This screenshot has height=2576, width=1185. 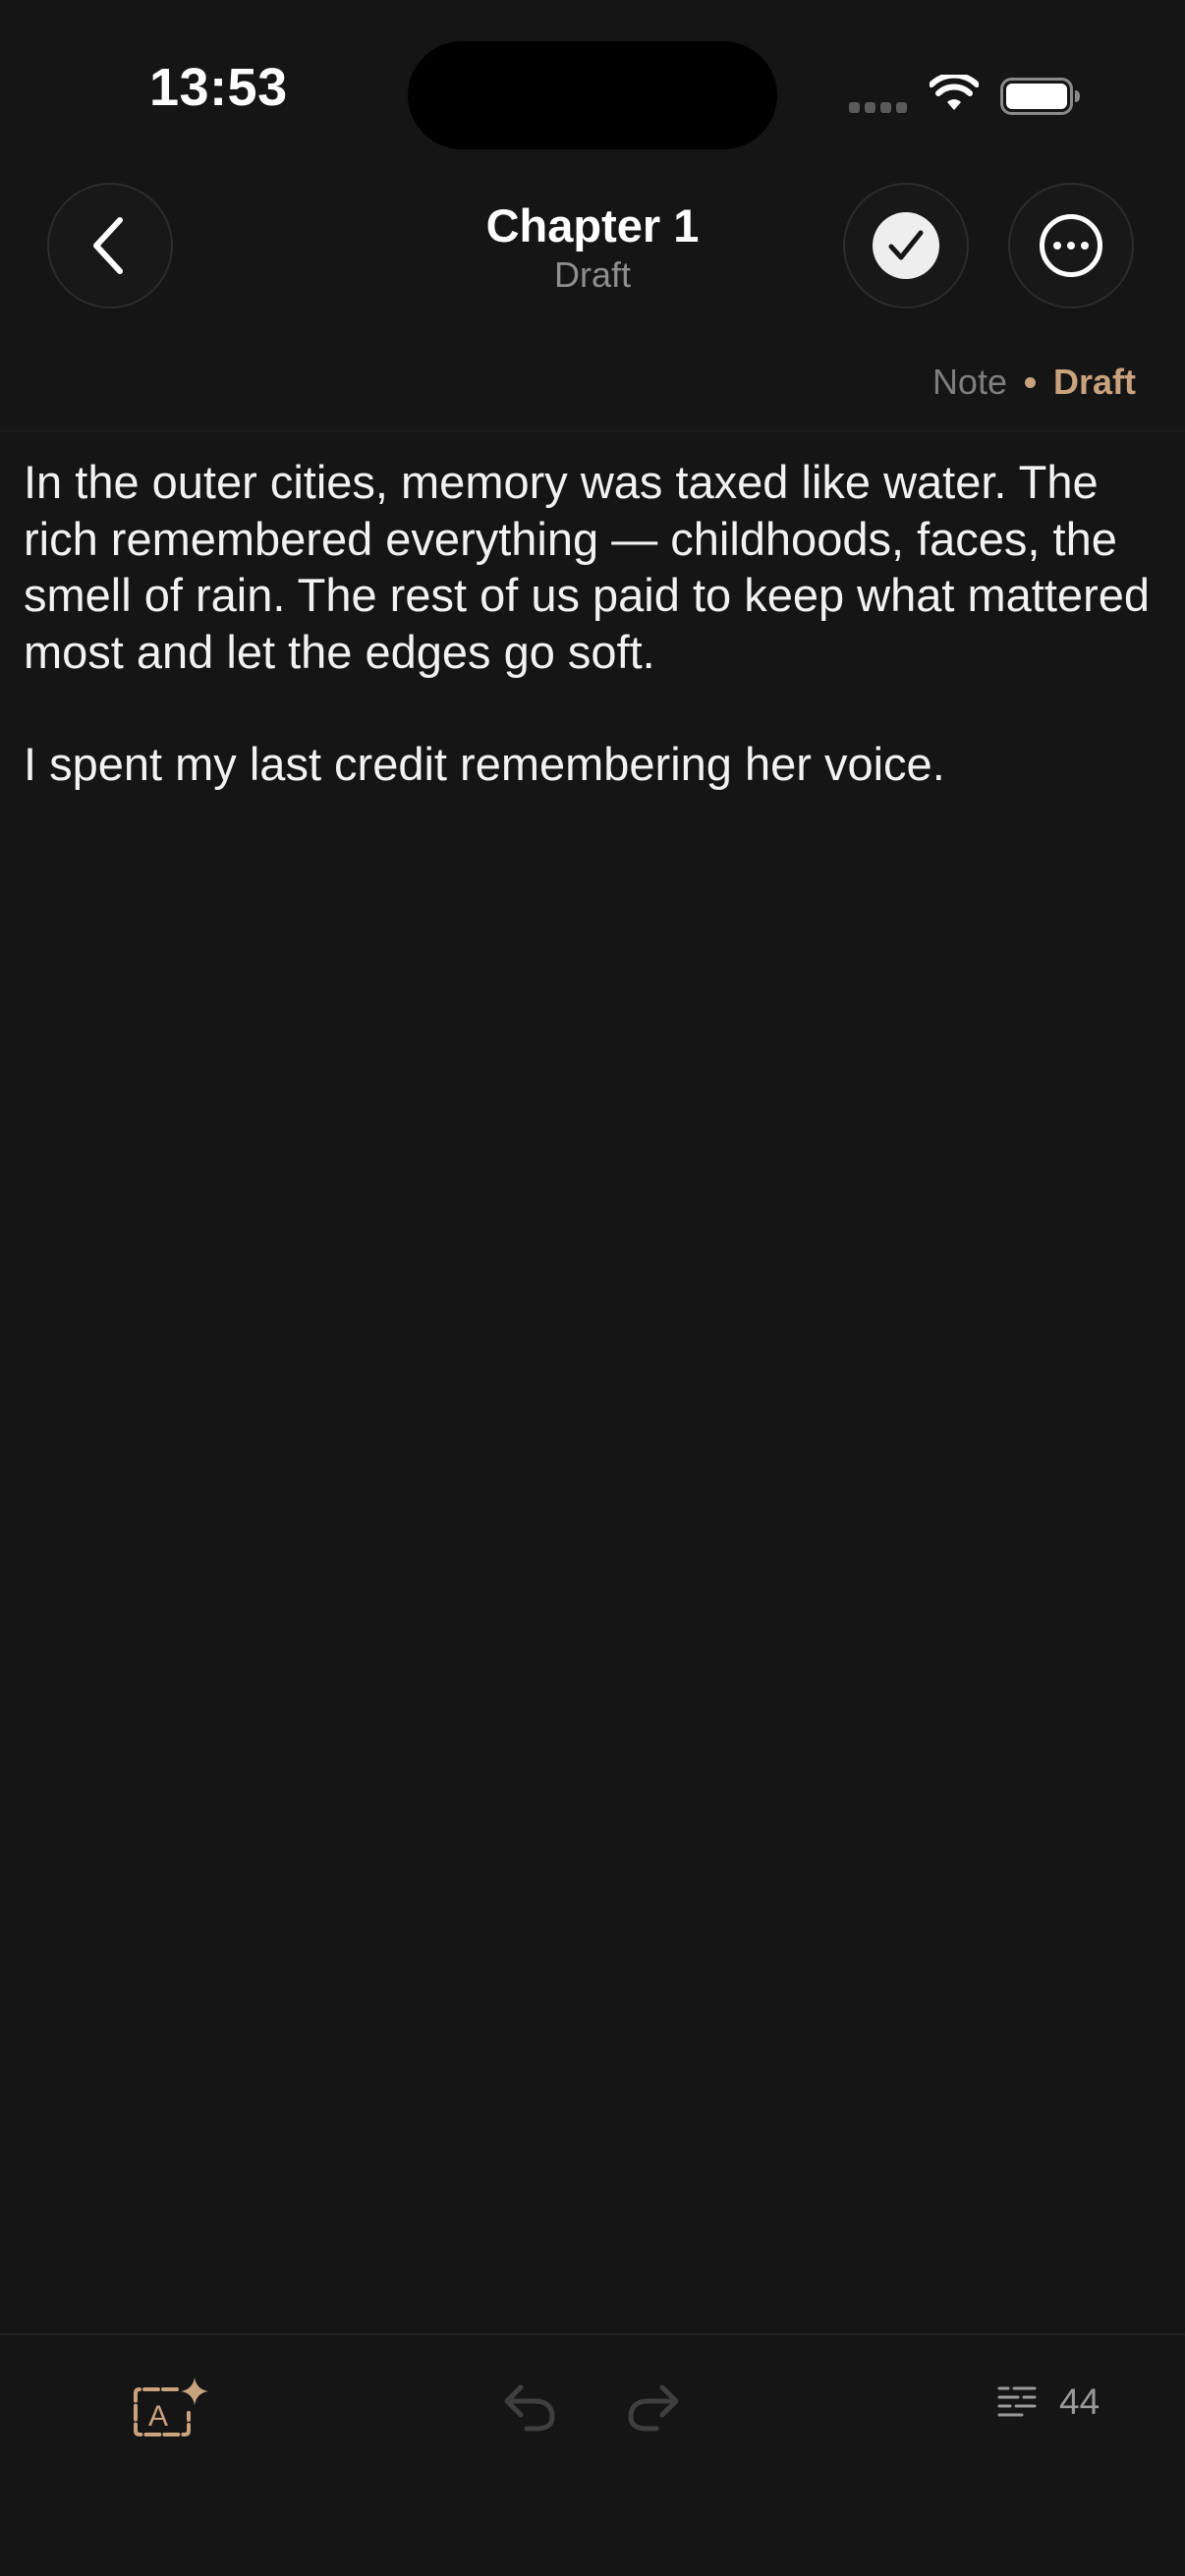 I want to click on word-count-icon, so click(x=1017, y=2401).